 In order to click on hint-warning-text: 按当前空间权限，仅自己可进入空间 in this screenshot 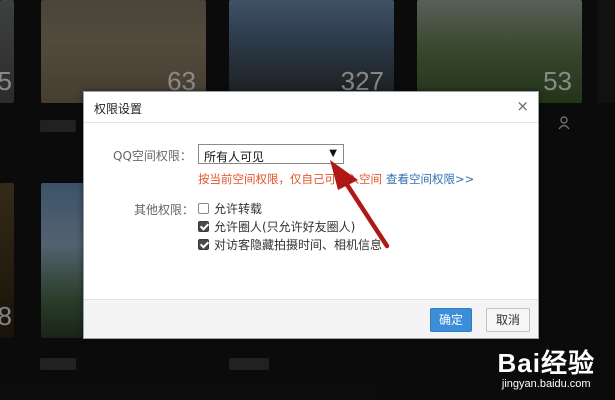, I will do `click(290, 179)`.